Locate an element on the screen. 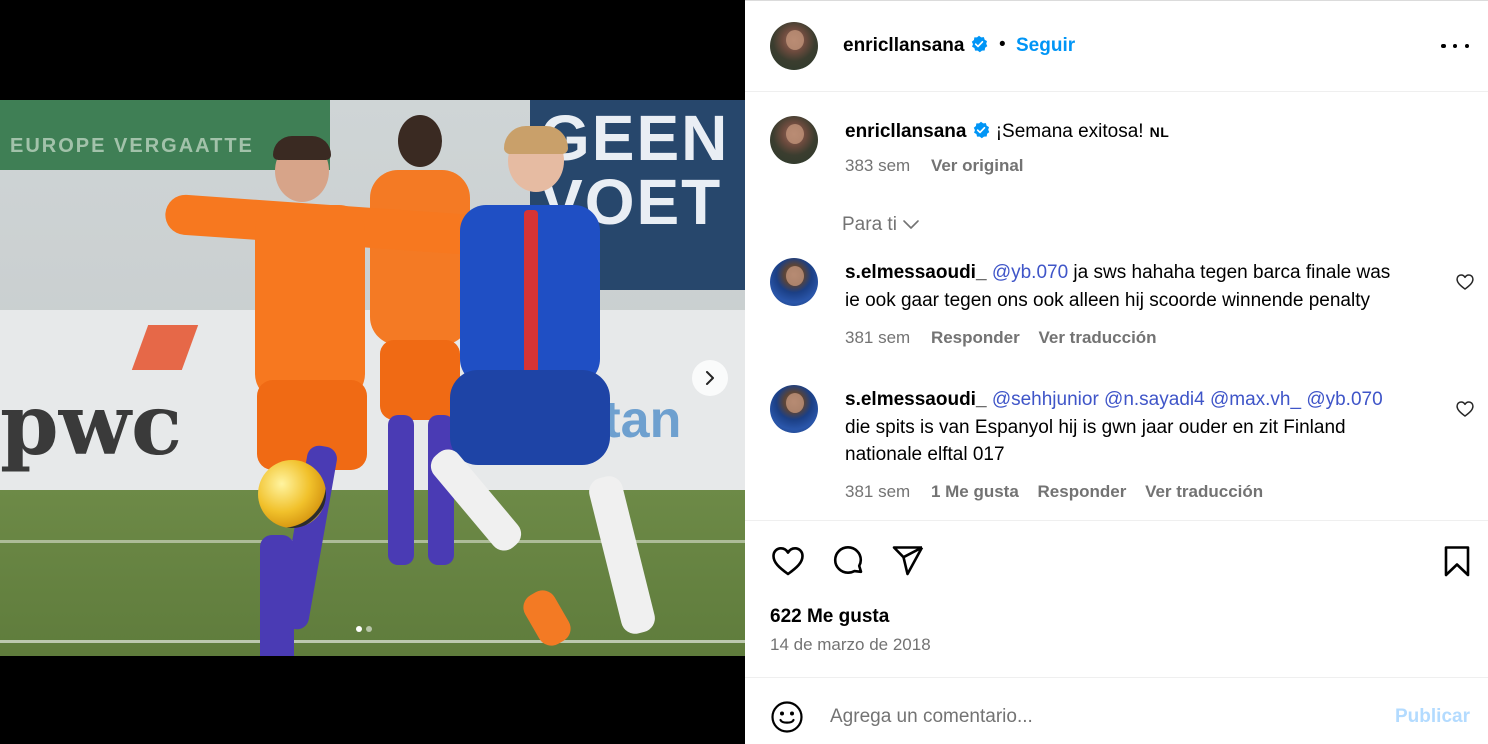 Image resolution: width=1488 pixels, height=744 pixels. publish-button: Publicar is located at coordinates (1432, 717).